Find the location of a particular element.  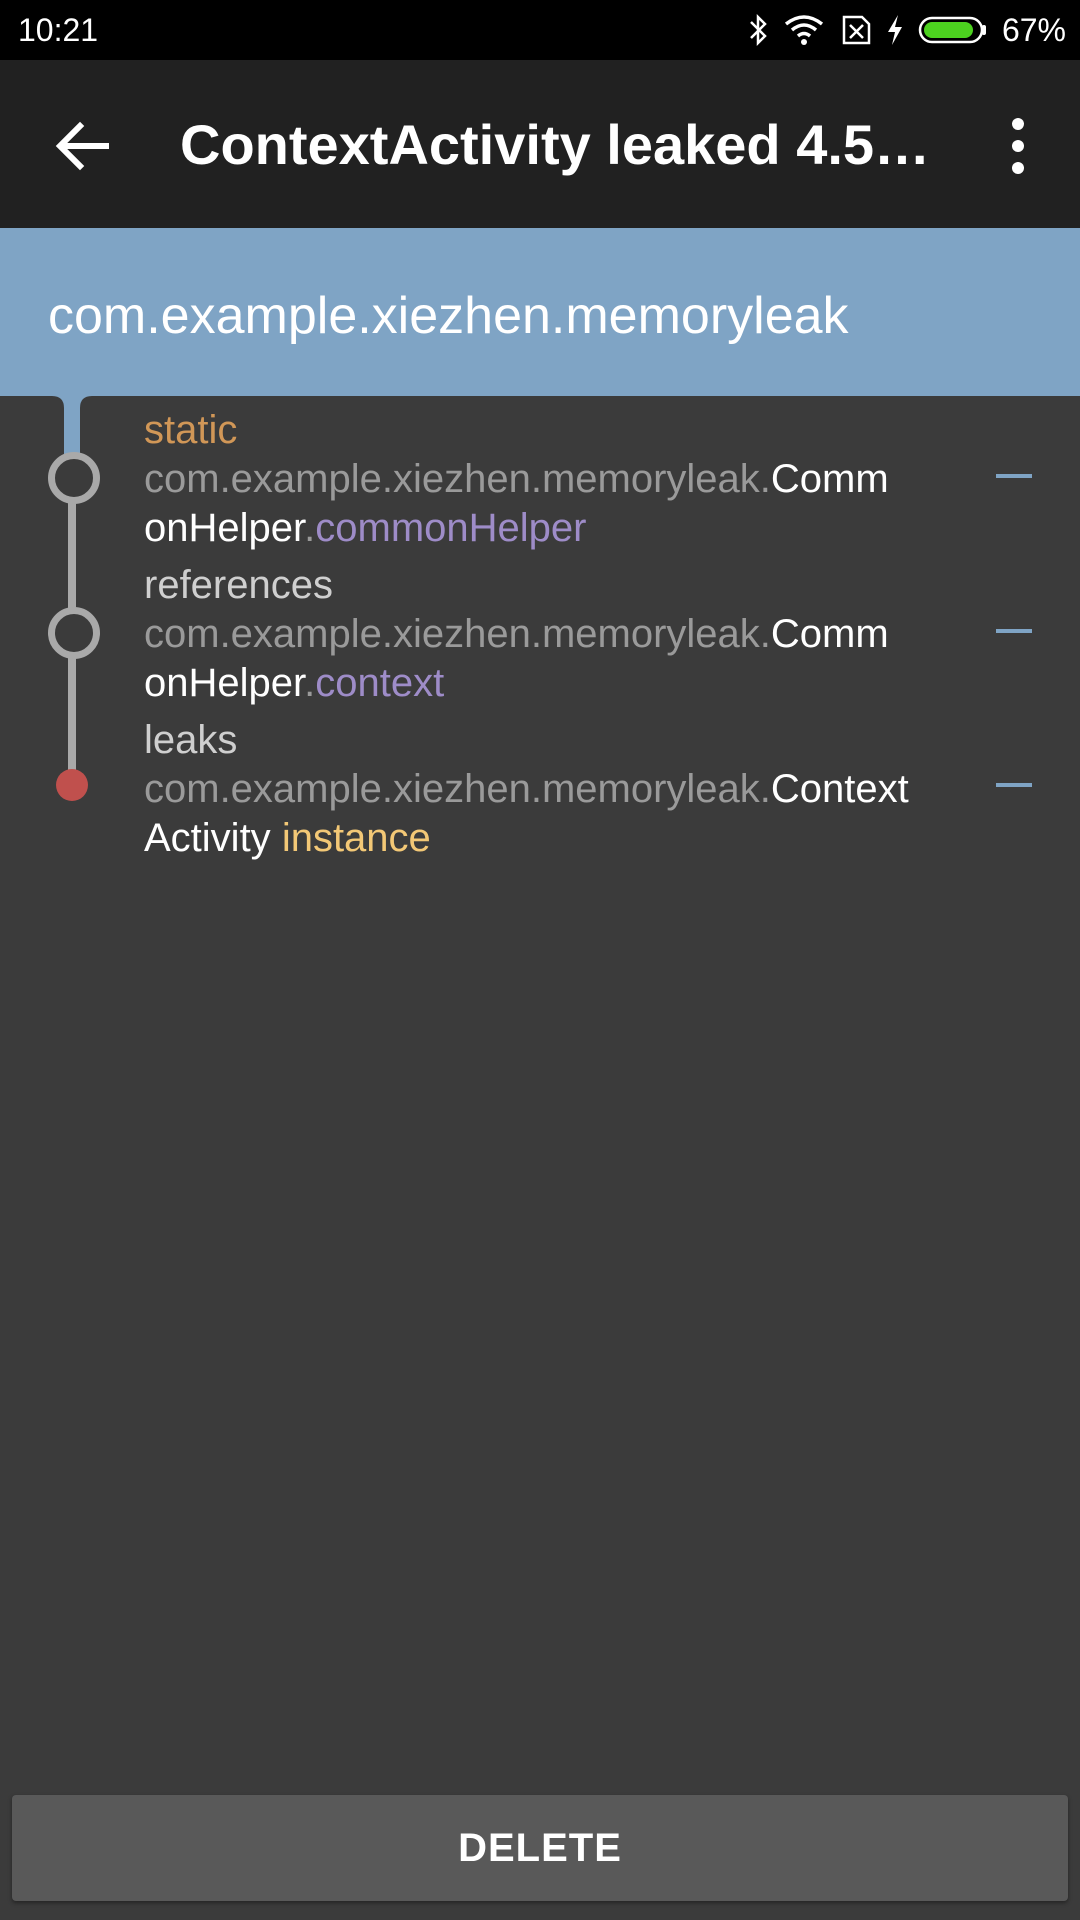

package-header: com.example.xiezhen.memoryleak is located at coordinates (540, 312).